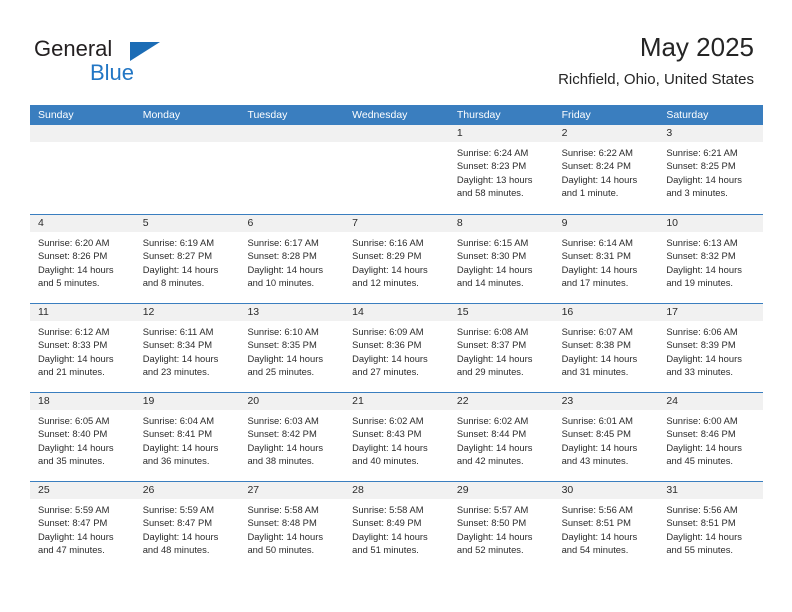  What do you see at coordinates (187, 490) in the screenshot?
I see `day-number-band: 26` at bounding box center [187, 490].